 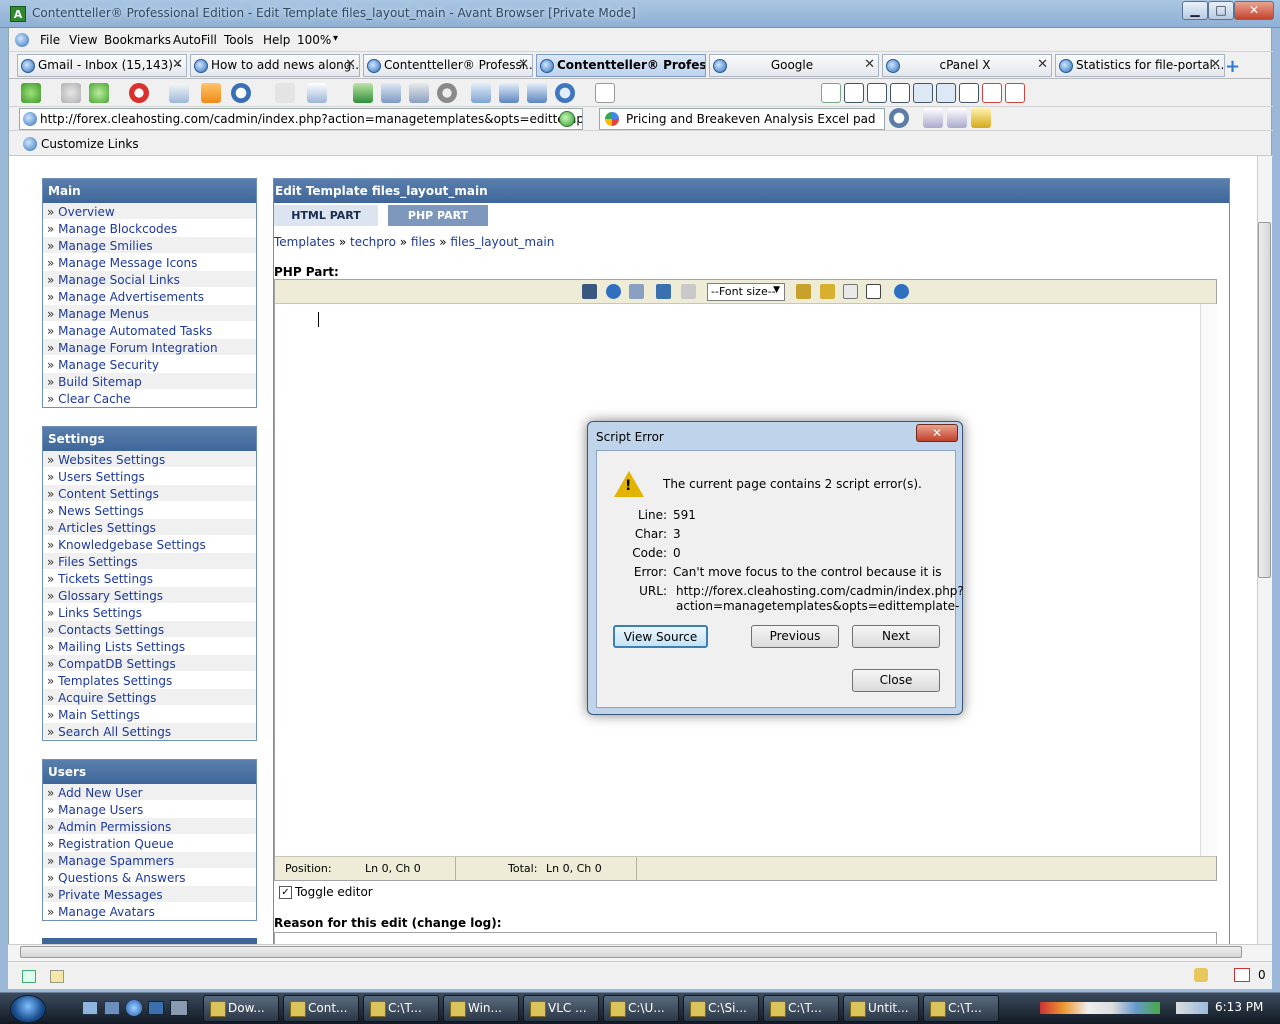 I want to click on goto-icon, so click(x=613, y=291).